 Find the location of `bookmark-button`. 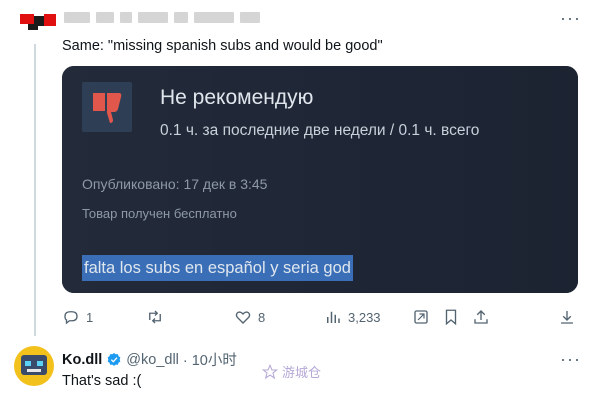

bookmark-button is located at coordinates (451, 317).